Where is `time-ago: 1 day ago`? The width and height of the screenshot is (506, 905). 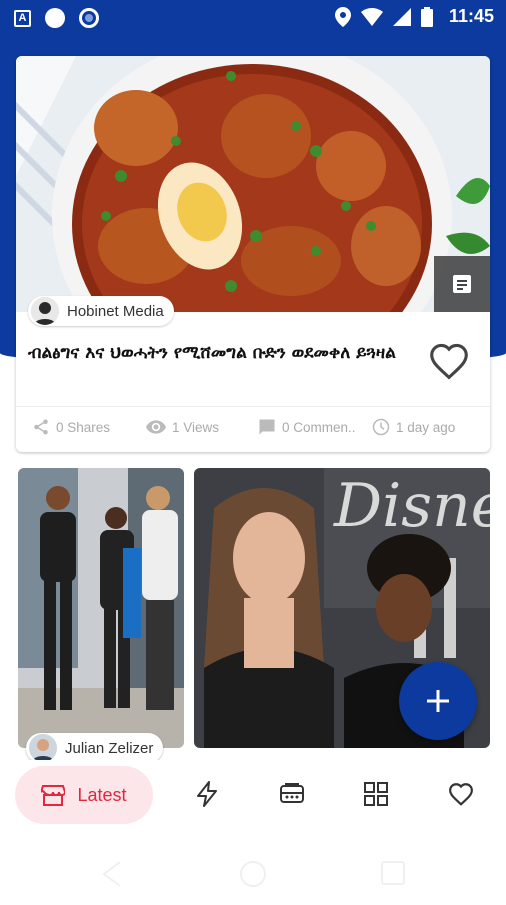
time-ago: 1 day ago is located at coordinates (426, 427).